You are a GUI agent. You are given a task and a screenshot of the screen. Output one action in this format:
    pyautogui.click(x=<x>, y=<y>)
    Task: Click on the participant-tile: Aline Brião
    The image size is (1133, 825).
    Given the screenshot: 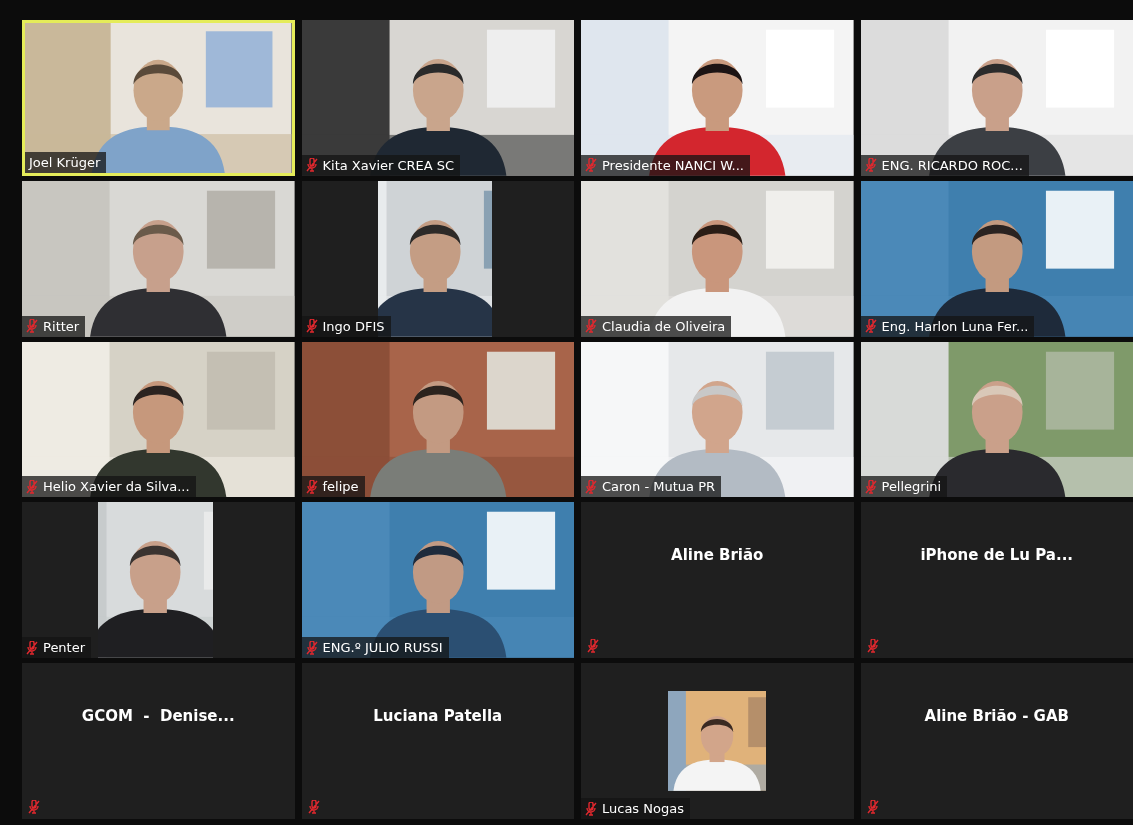 What is the action you would take?
    pyautogui.click(x=717, y=580)
    